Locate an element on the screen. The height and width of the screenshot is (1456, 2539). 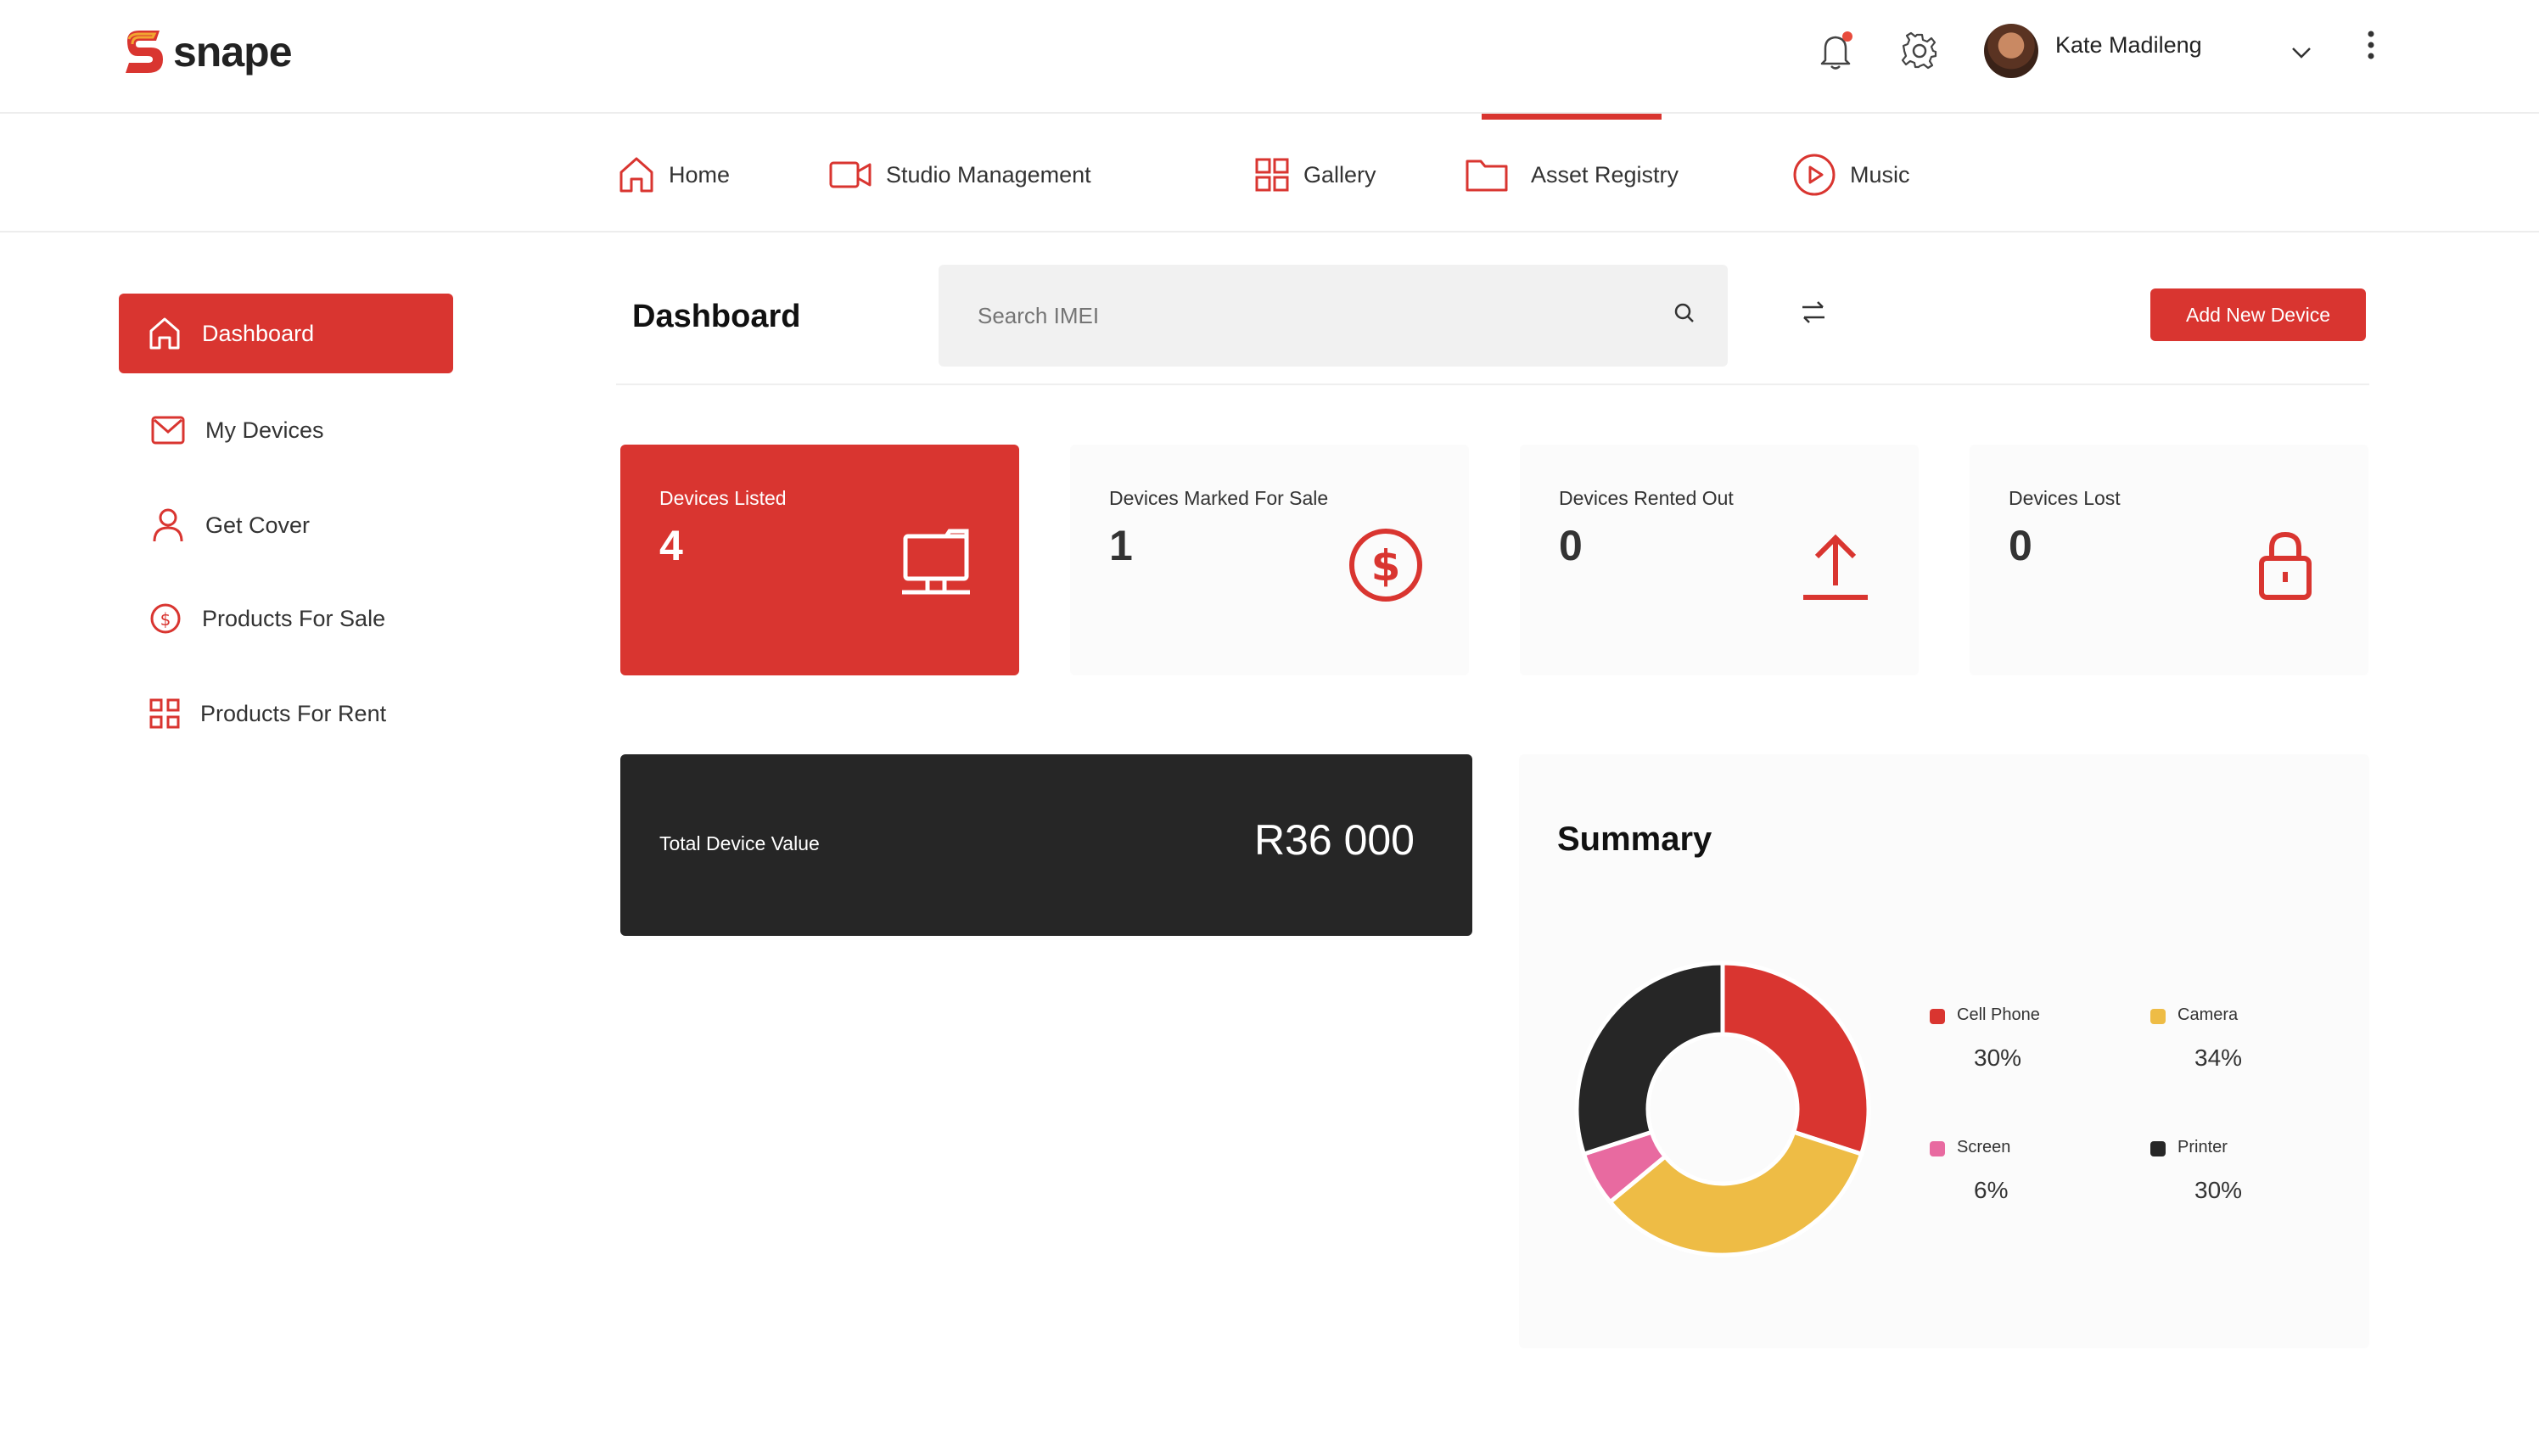
legend-percent: 6% is located at coordinates (1991, 1190).